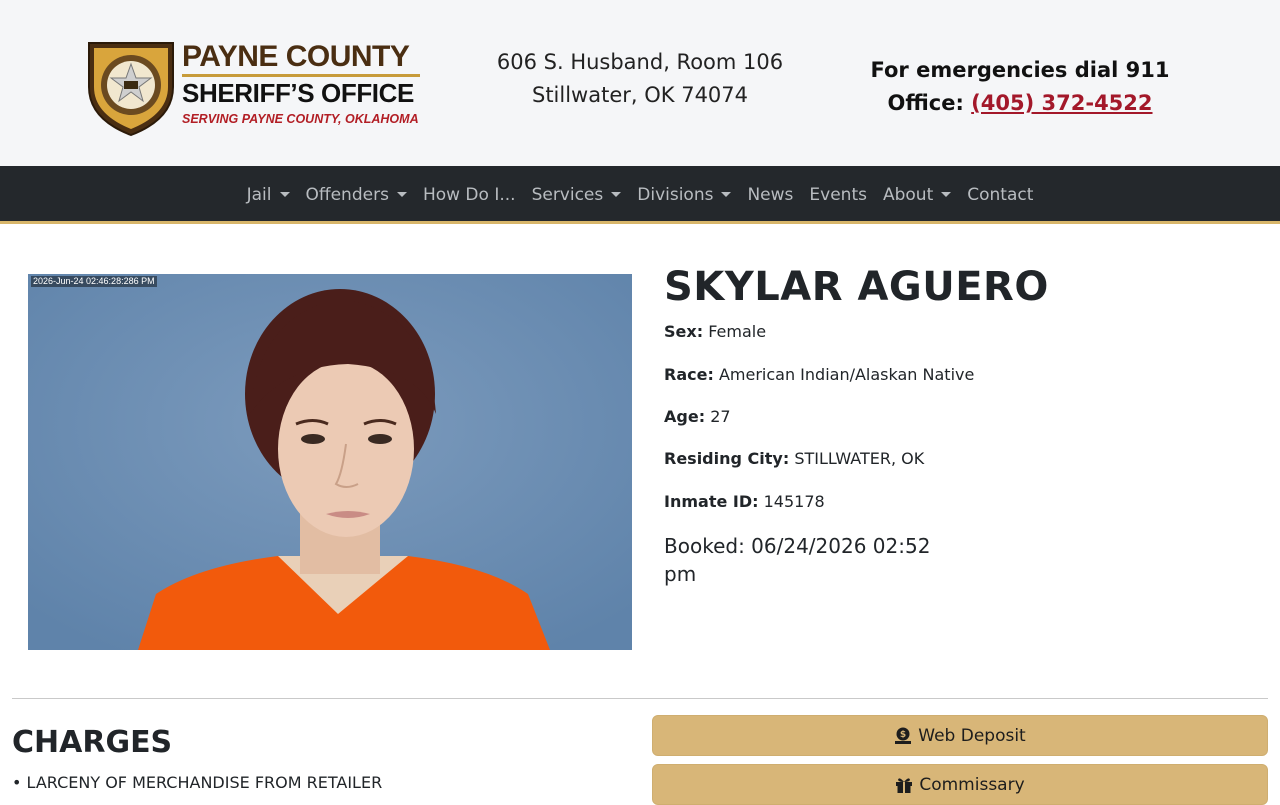 This screenshot has width=1280, height=805. I want to click on web-deposit-label: Web Deposit, so click(972, 735).